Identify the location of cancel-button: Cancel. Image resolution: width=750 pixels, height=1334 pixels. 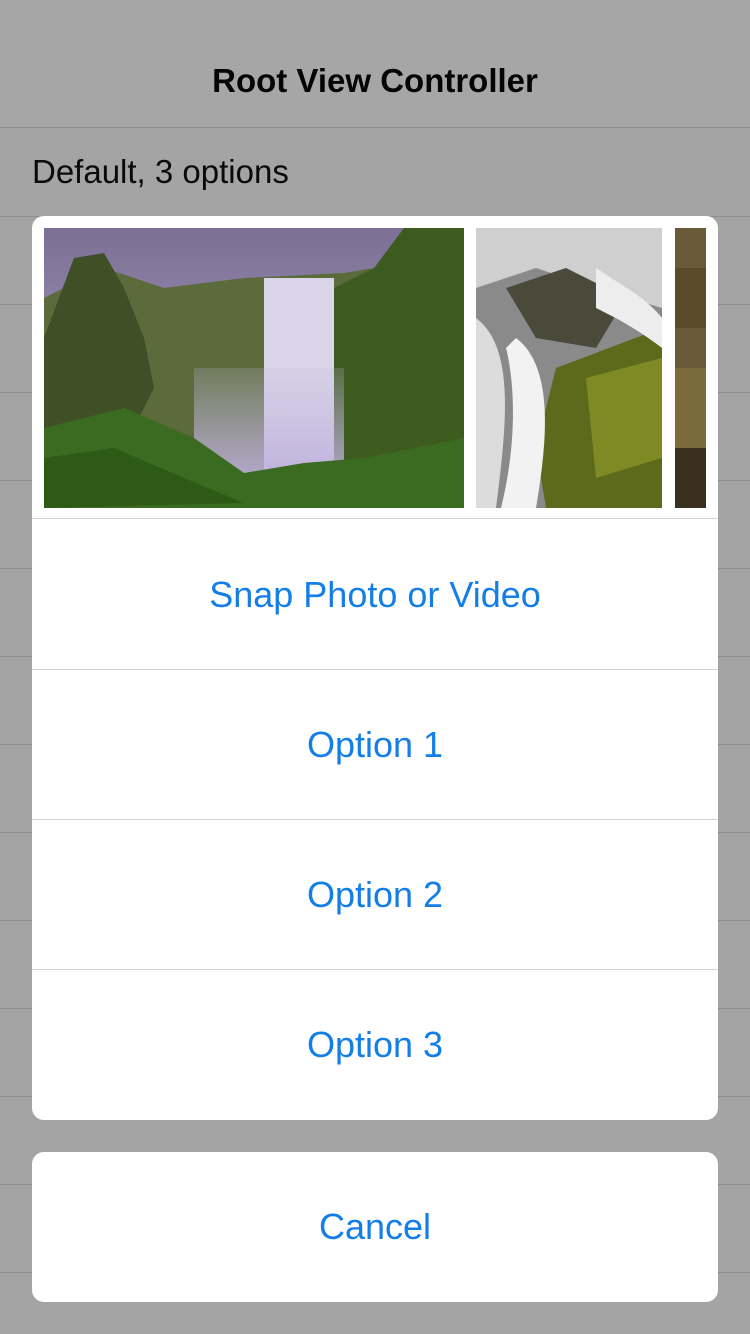
(375, 1227).